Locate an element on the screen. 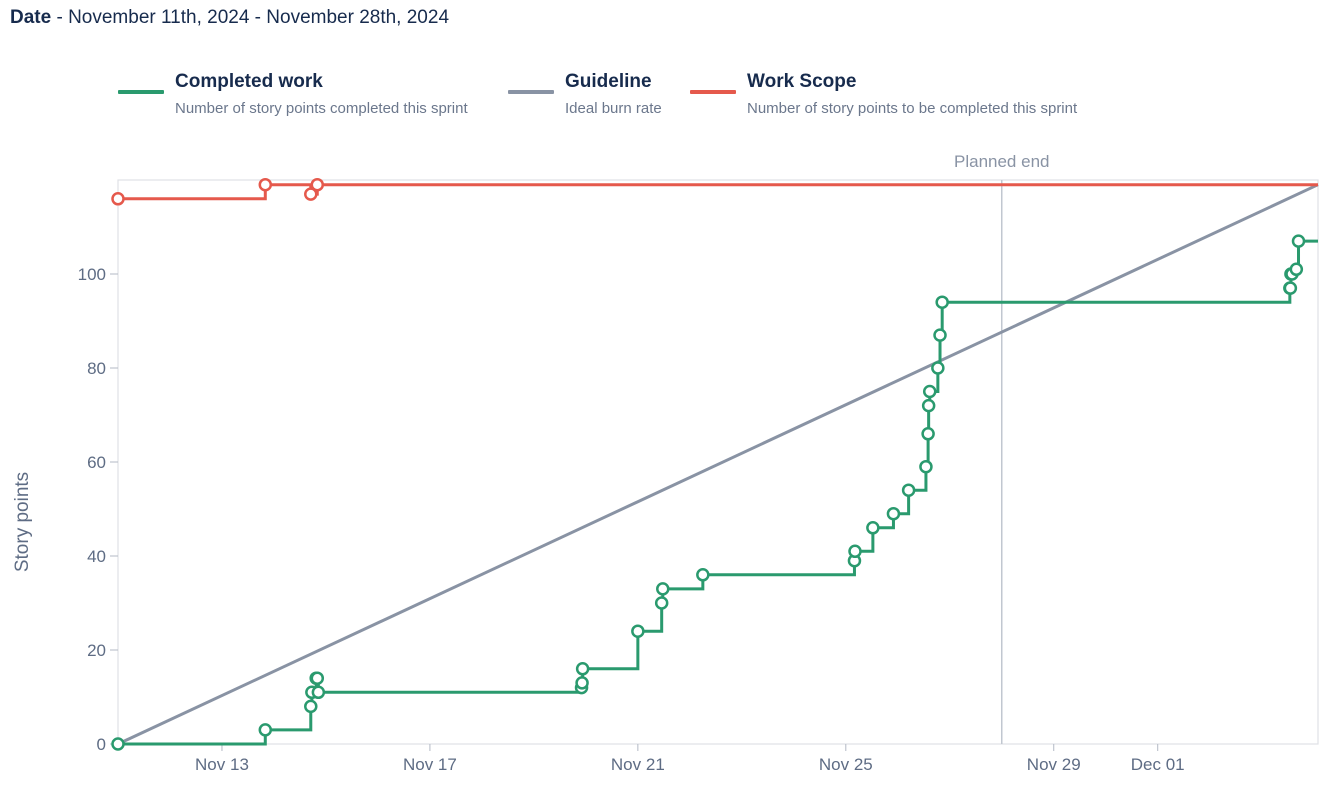 The height and width of the screenshot is (786, 1340). work-scope-line is located at coordinates (718, 192).